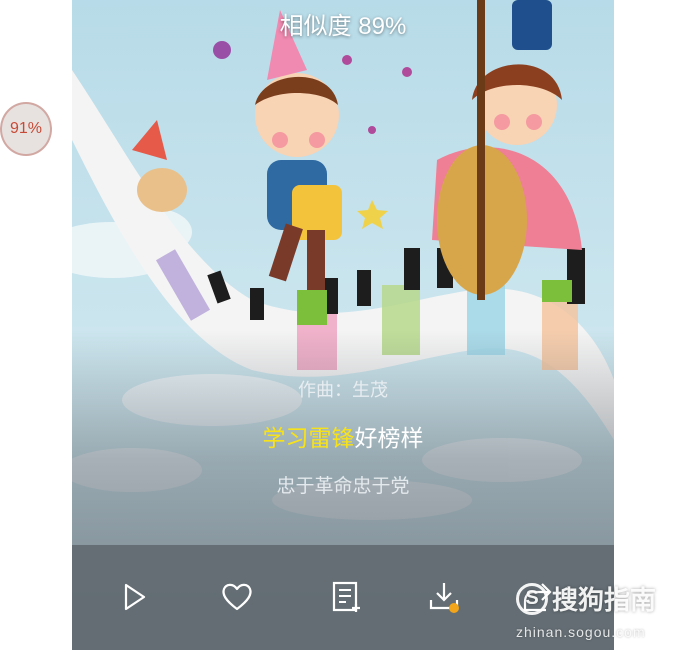 The width and height of the screenshot is (692, 667). I want to click on sogou-watermark-logo: S 搜狗指南, so click(586, 598).